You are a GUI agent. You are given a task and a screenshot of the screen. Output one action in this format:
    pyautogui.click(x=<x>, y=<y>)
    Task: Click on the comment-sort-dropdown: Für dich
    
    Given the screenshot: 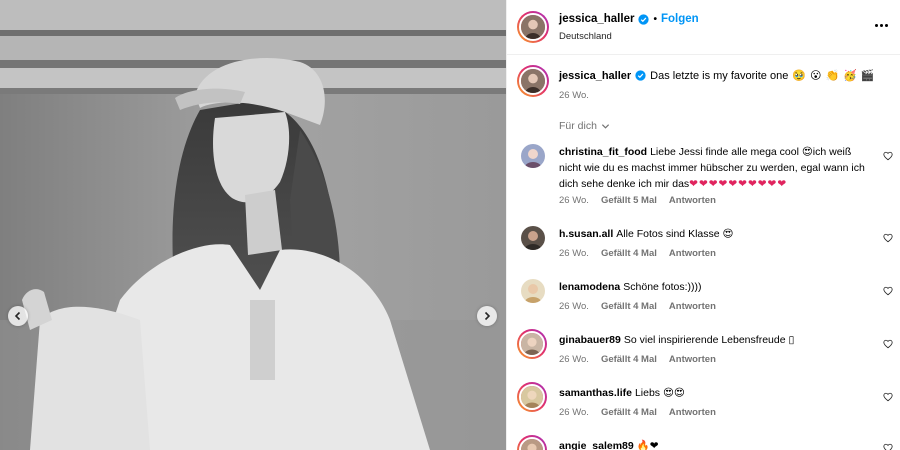 What is the action you would take?
    pyautogui.click(x=584, y=126)
    